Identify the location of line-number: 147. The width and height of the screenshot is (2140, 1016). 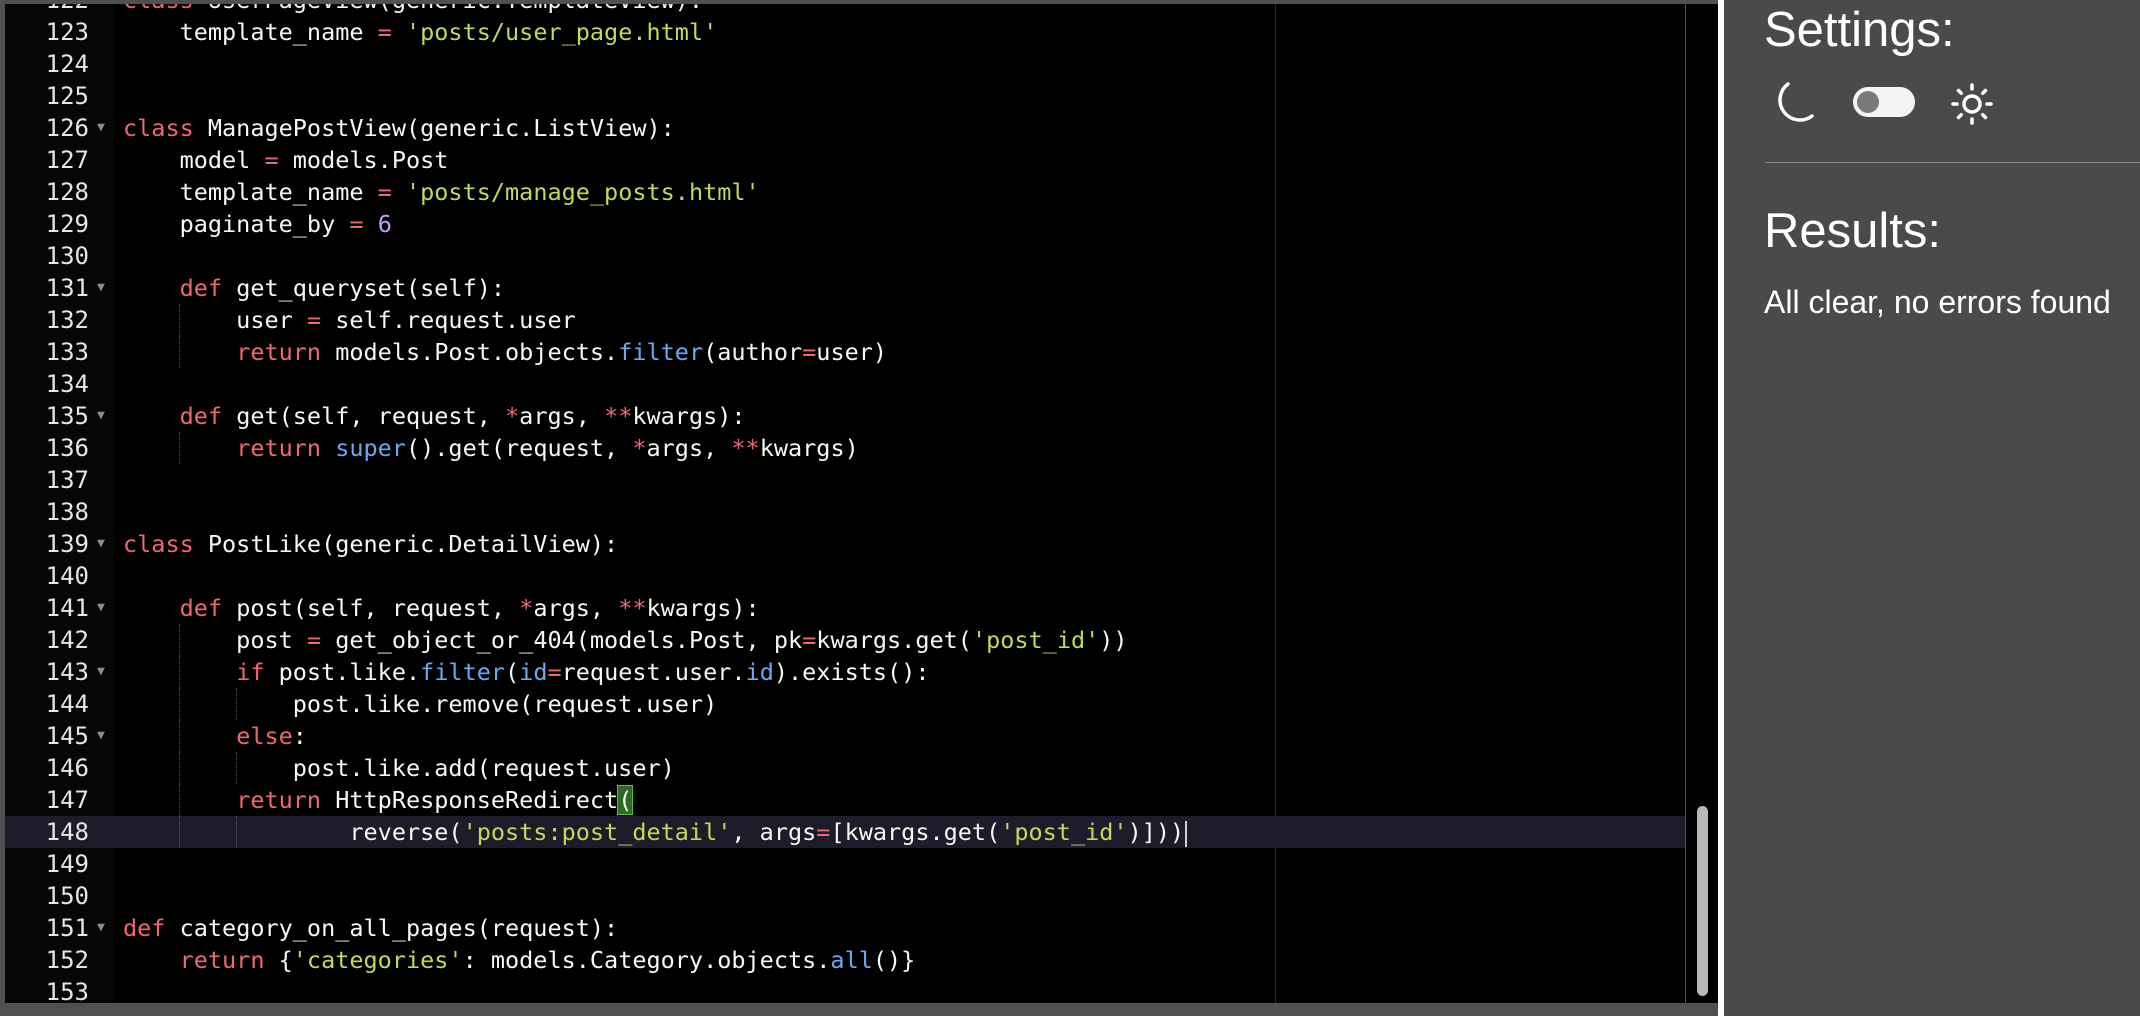
(67, 800).